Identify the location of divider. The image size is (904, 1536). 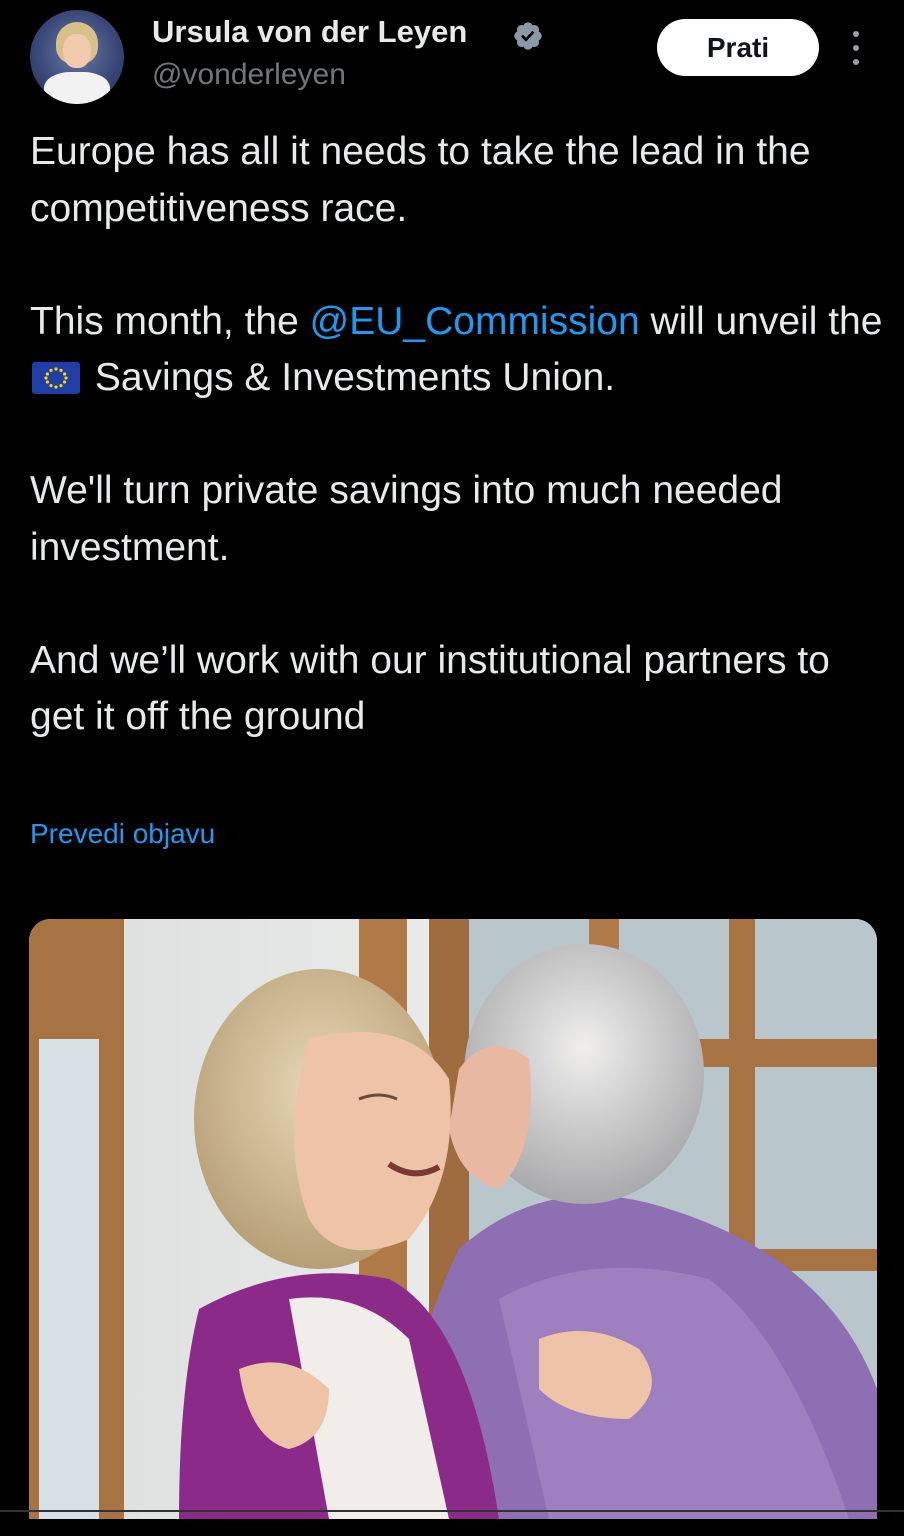
(452, 1511).